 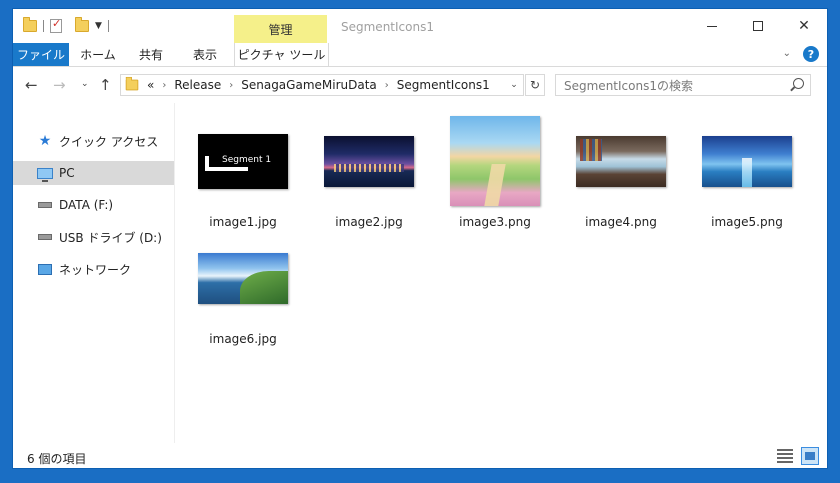 What do you see at coordinates (109, 141) in the screenshot?
I see `nav-item-label: クイック アクセス` at bounding box center [109, 141].